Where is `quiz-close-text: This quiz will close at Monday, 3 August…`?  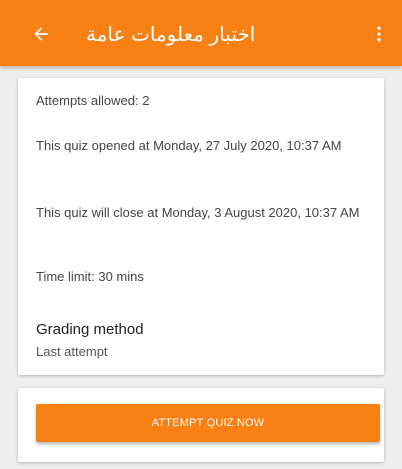
quiz-close-text: This quiz will close at Monday, 3 August… is located at coordinates (198, 212).